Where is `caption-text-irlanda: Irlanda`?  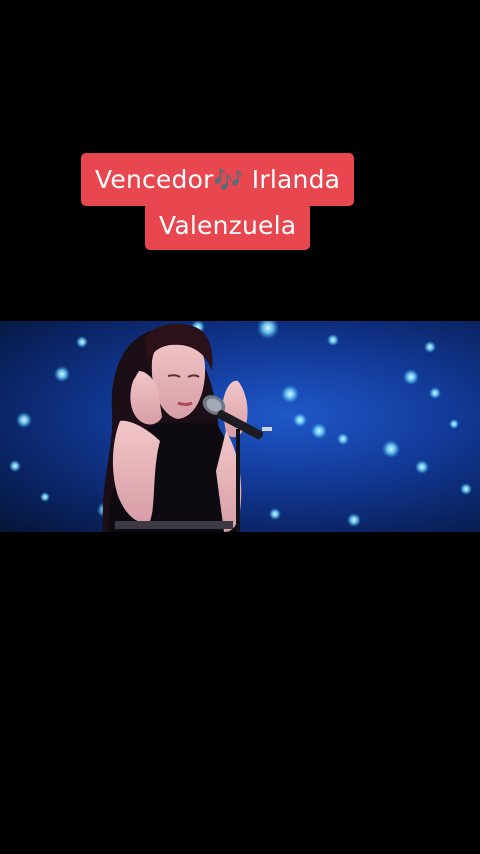 caption-text-irlanda: Irlanda is located at coordinates (292, 179).